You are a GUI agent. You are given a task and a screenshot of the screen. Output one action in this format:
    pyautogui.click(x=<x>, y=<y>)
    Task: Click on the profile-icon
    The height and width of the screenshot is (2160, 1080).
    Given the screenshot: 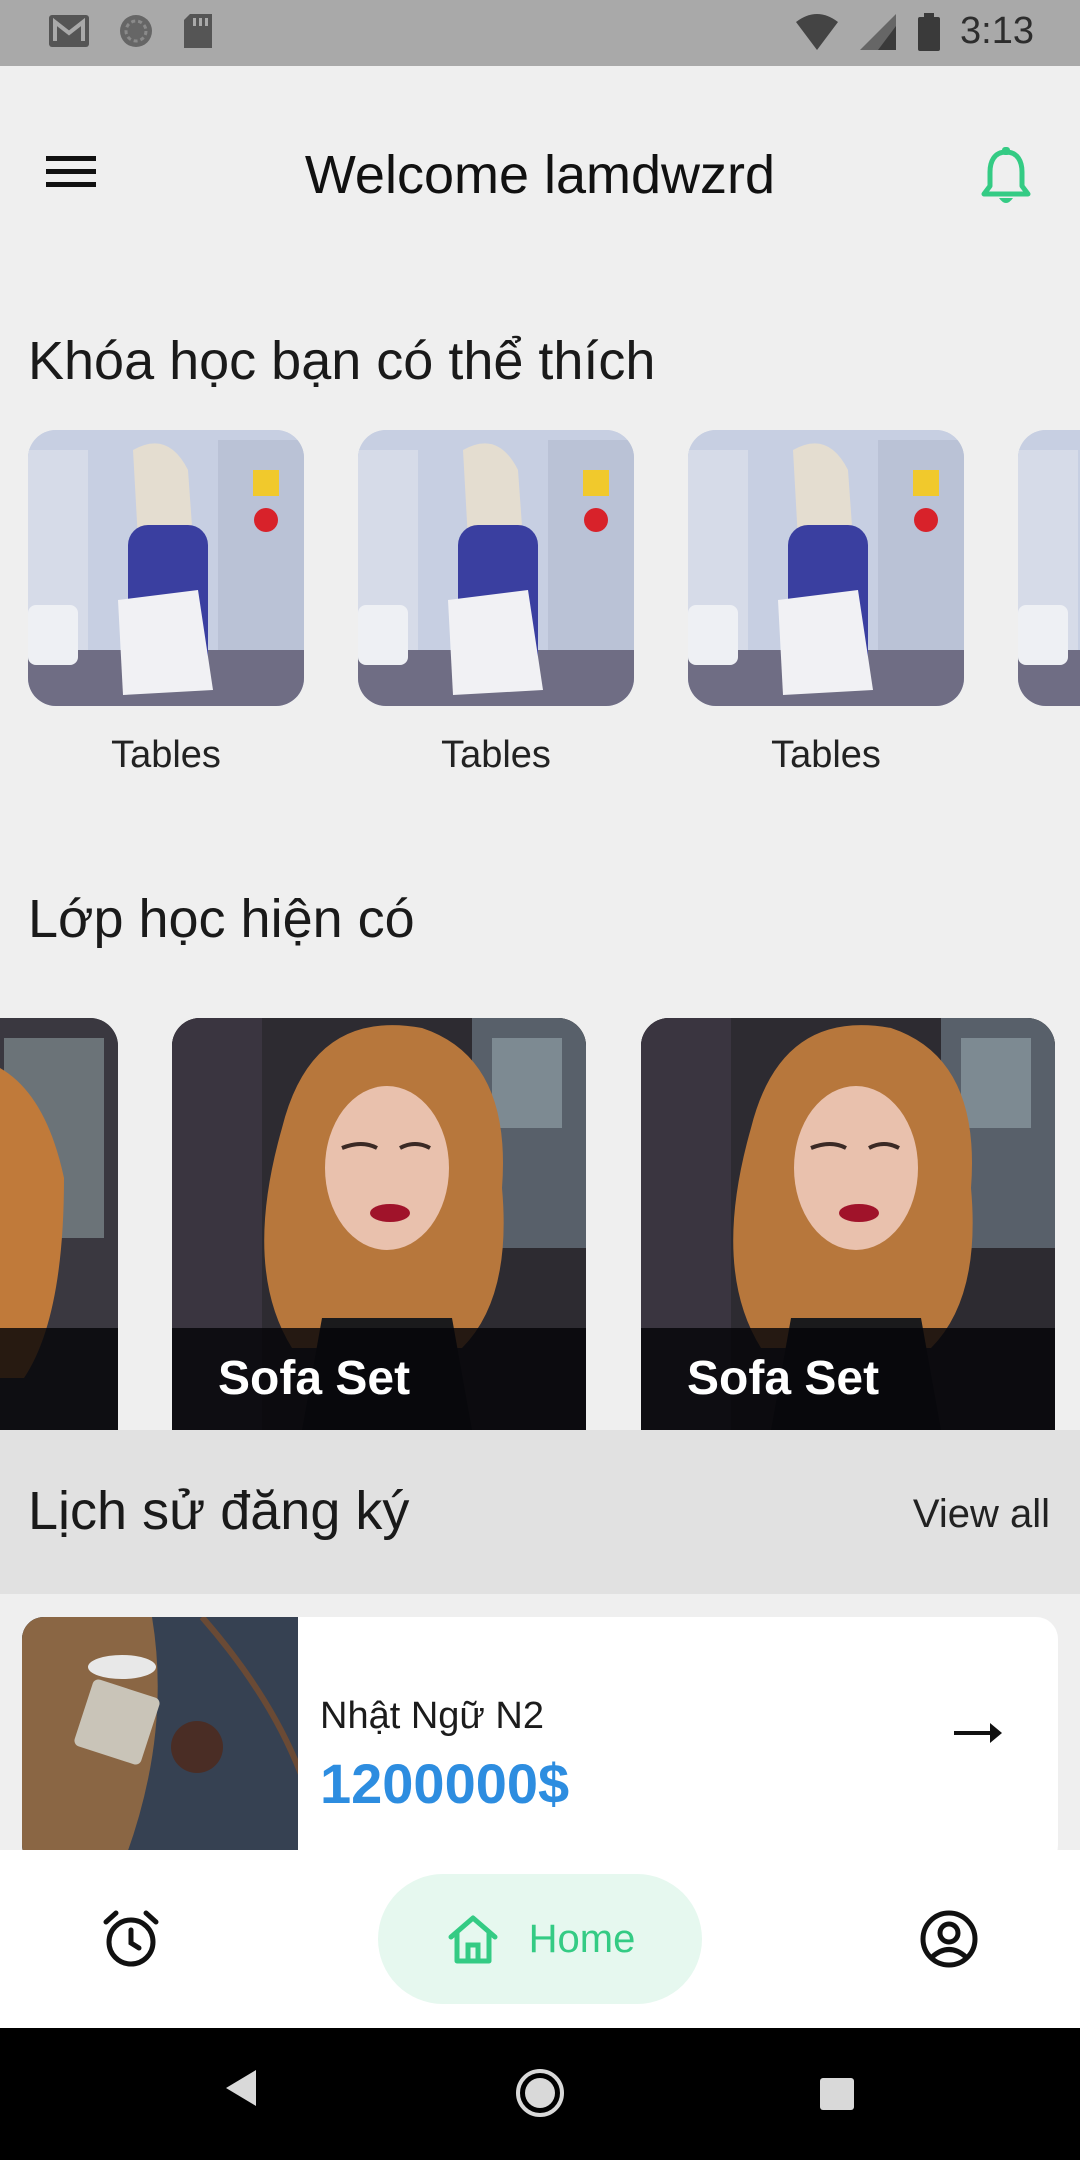 What is the action you would take?
    pyautogui.click(x=949, y=1939)
    